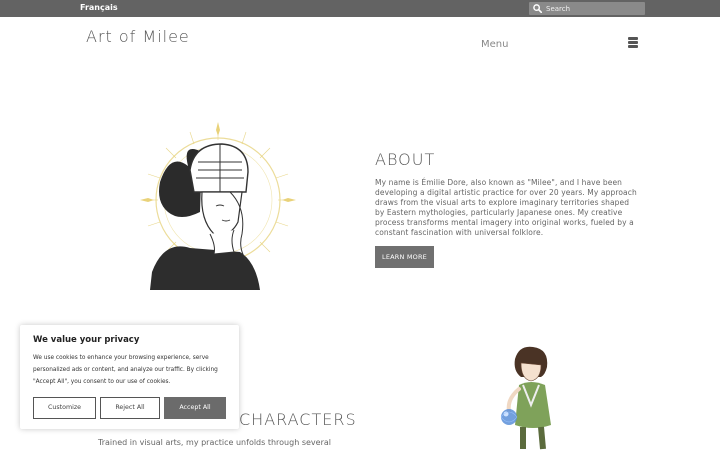 Image resolution: width=720 pixels, height=450 pixels. I want to click on menu-label: Menu, so click(494, 44).